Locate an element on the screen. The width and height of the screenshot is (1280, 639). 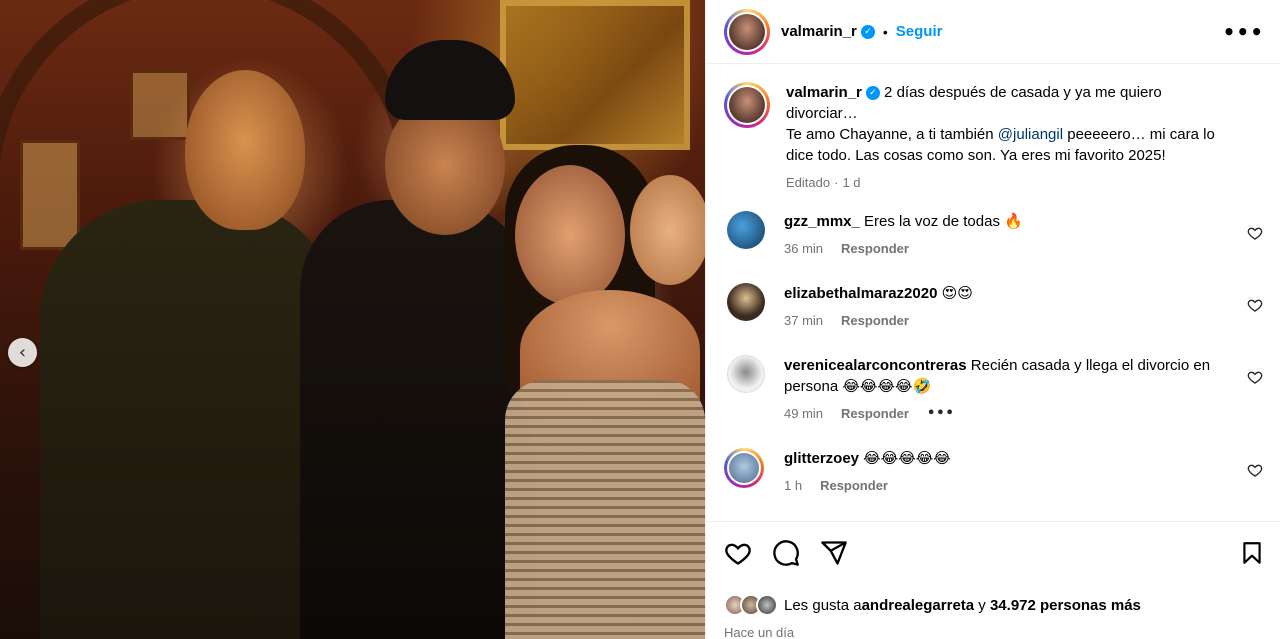
comment-more-icon: ••• is located at coordinates (941, 413).